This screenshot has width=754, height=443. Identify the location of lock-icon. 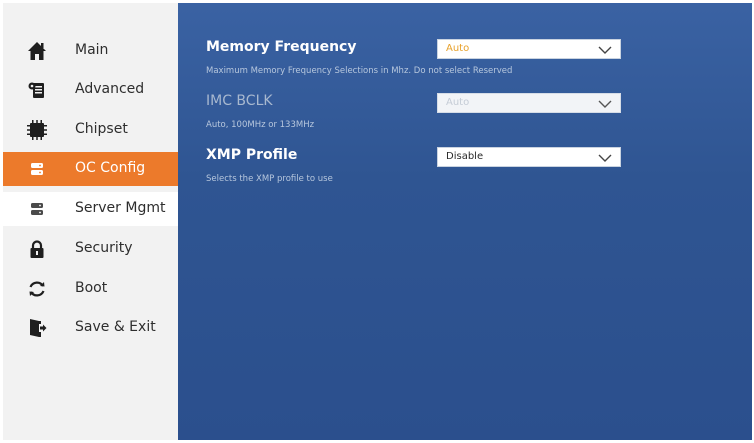
(37, 249).